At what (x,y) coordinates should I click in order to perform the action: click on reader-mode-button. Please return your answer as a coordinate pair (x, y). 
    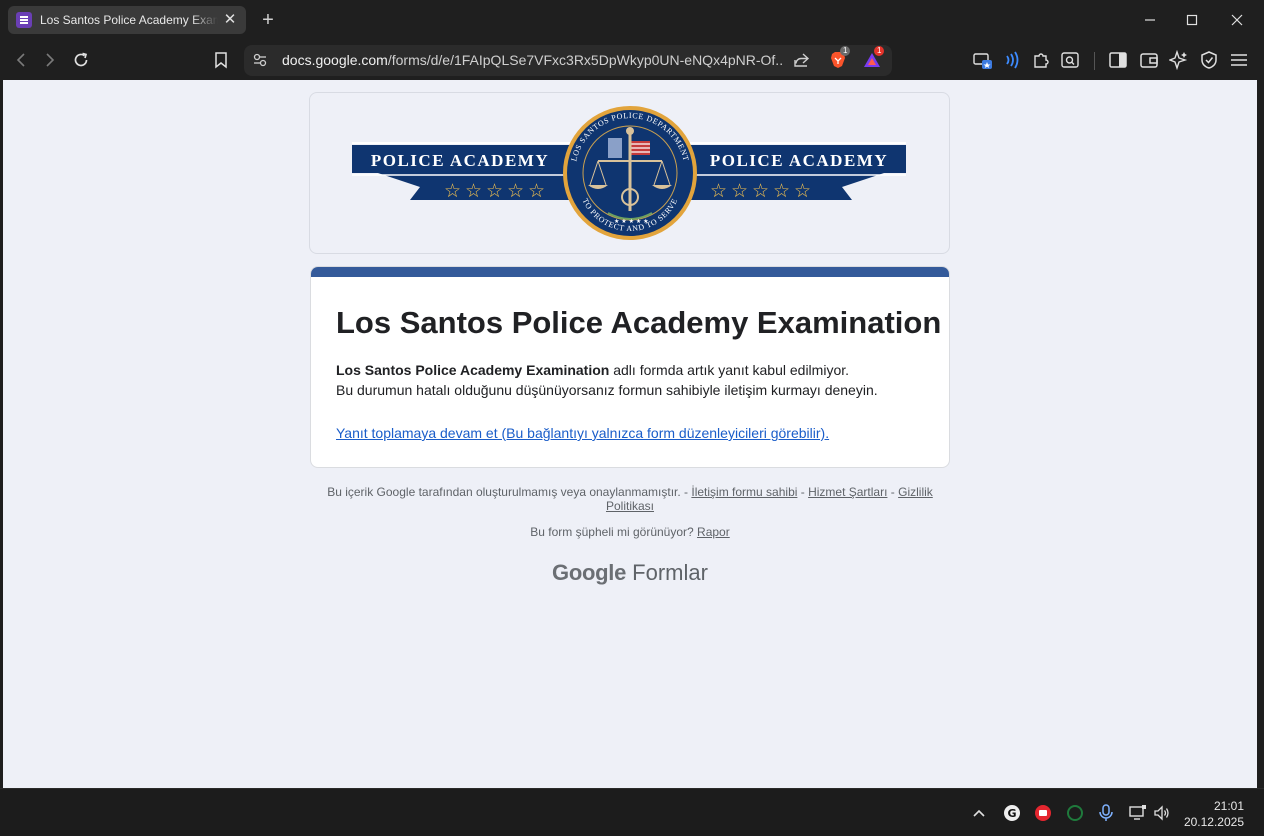
    Looking at the image, I should click on (1070, 60).